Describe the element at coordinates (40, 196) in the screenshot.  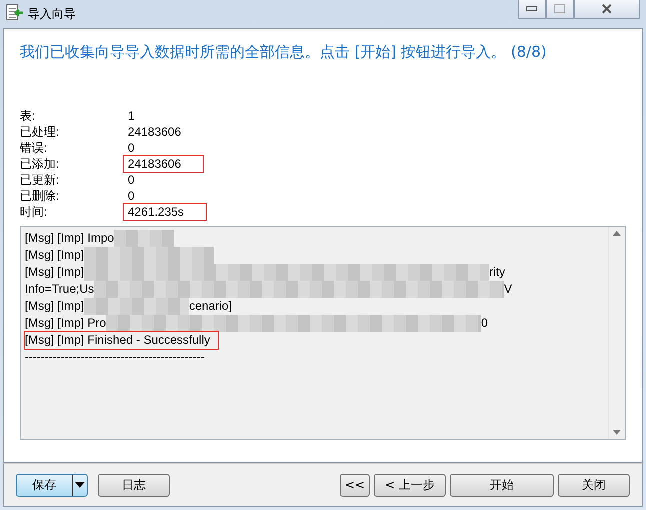
I see `stat-label: 已删除:` at that location.